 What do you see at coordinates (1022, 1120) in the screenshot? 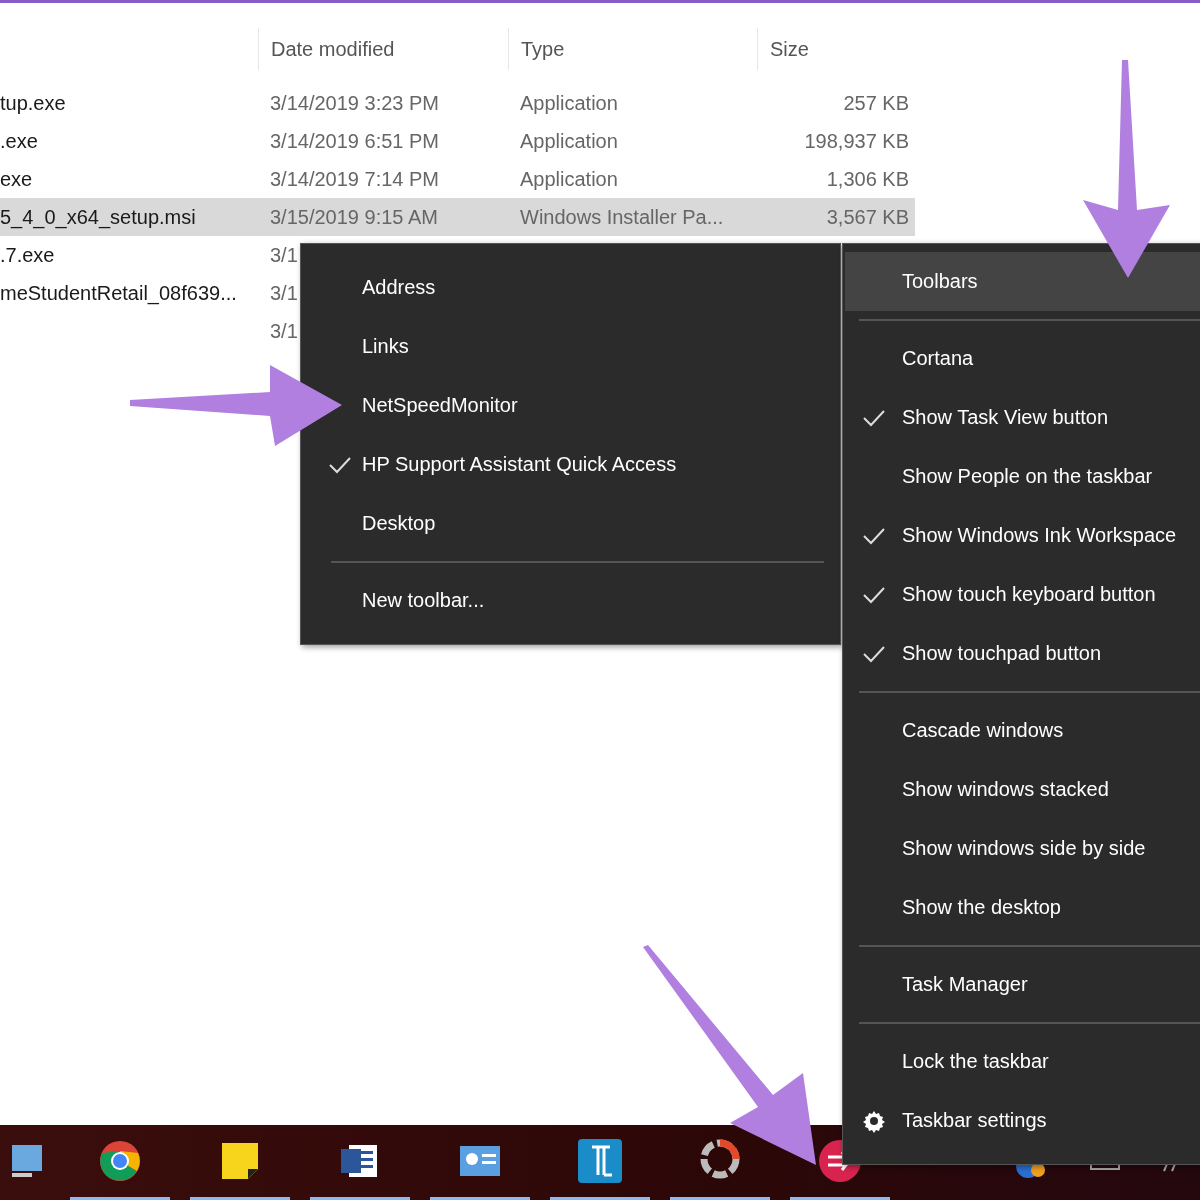
I see `menu-item: Taskbar settings` at bounding box center [1022, 1120].